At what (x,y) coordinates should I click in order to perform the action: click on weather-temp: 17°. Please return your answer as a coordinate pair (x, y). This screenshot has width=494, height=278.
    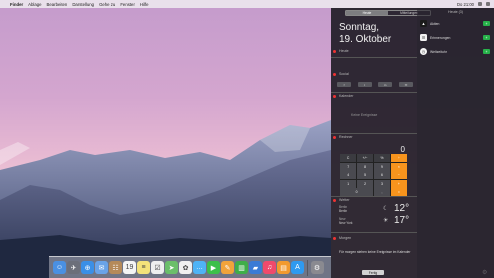
    Looking at the image, I should click on (402, 220).